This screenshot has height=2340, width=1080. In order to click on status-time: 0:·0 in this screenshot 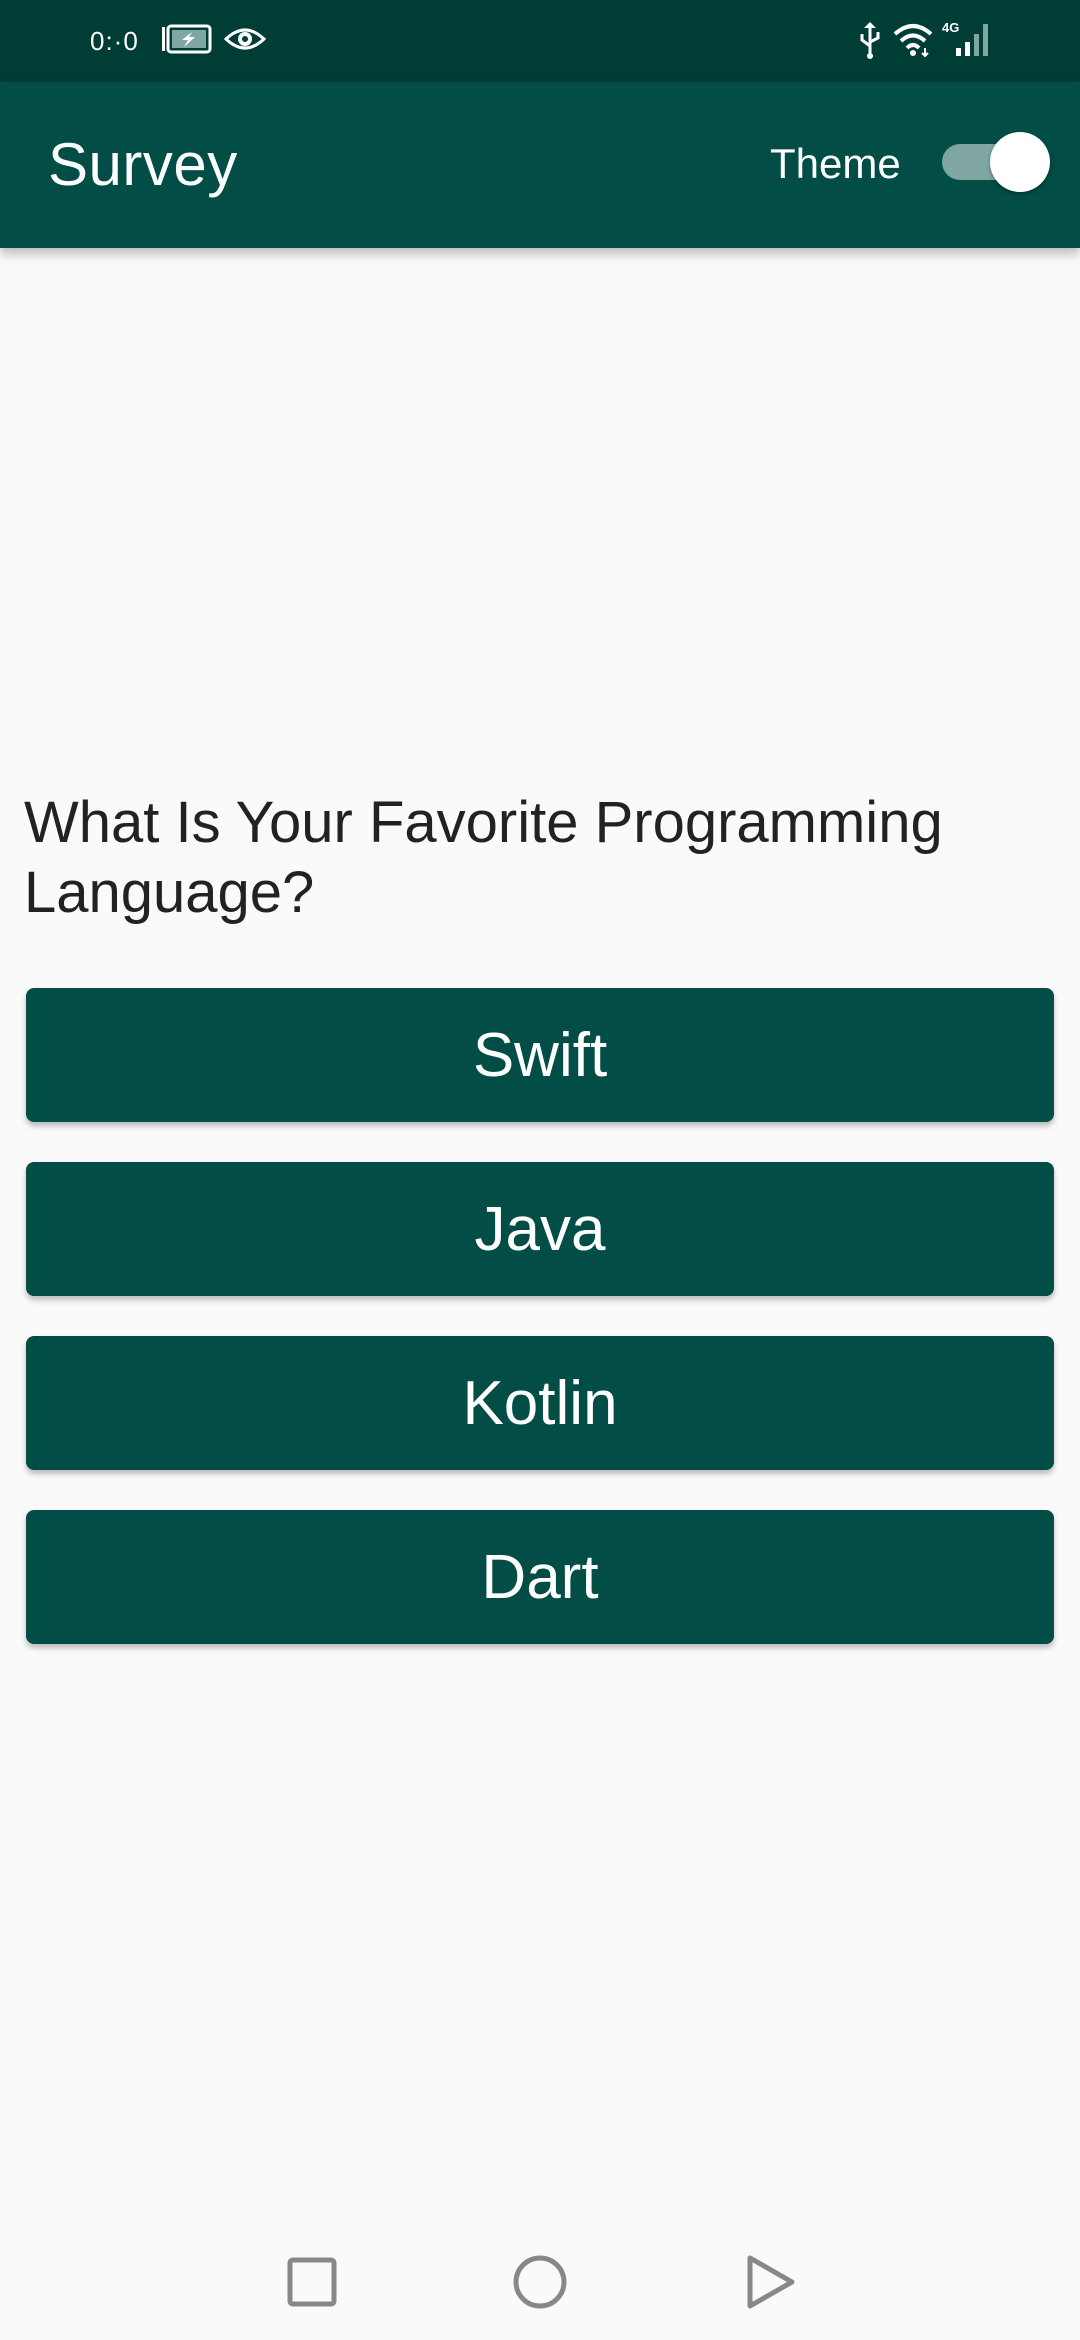, I will do `click(114, 41)`.